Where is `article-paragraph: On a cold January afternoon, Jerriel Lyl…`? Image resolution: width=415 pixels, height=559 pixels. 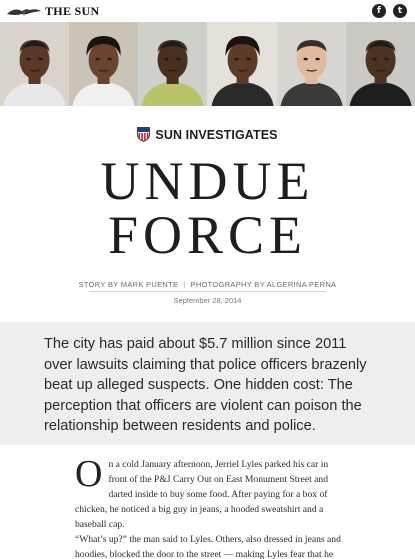
article-paragraph: On a cold January afternoon, Jerriel Lyl… is located at coordinates (210, 492).